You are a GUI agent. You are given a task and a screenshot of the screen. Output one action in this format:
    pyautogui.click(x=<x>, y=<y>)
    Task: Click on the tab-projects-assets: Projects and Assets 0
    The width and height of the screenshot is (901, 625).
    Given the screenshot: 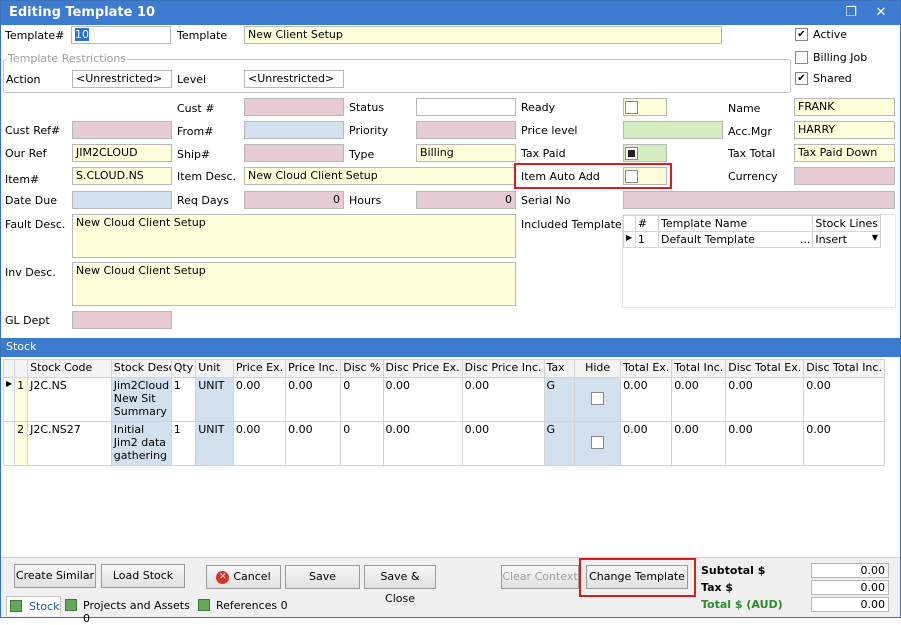 What is the action you would take?
    pyautogui.click(x=128, y=610)
    